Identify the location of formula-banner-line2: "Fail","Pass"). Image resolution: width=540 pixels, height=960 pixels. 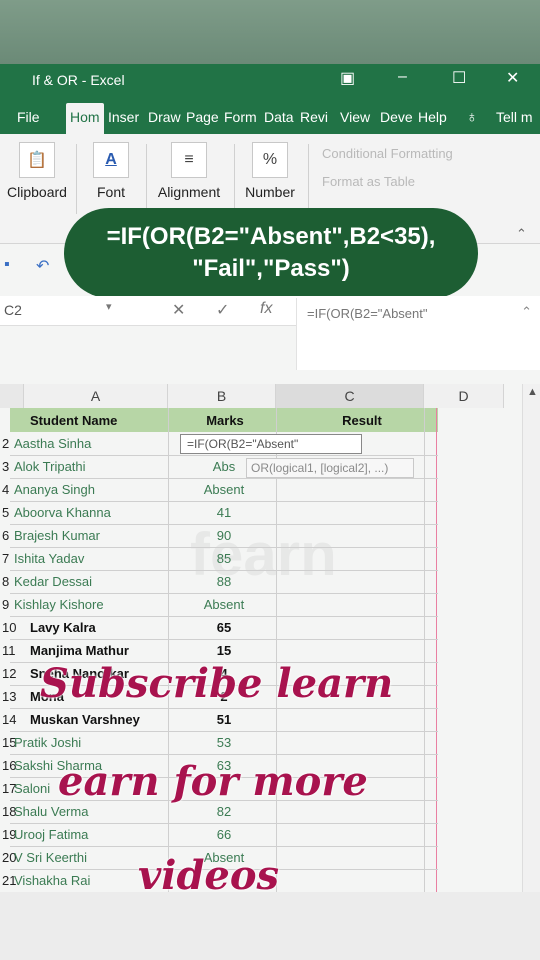
(271, 268).